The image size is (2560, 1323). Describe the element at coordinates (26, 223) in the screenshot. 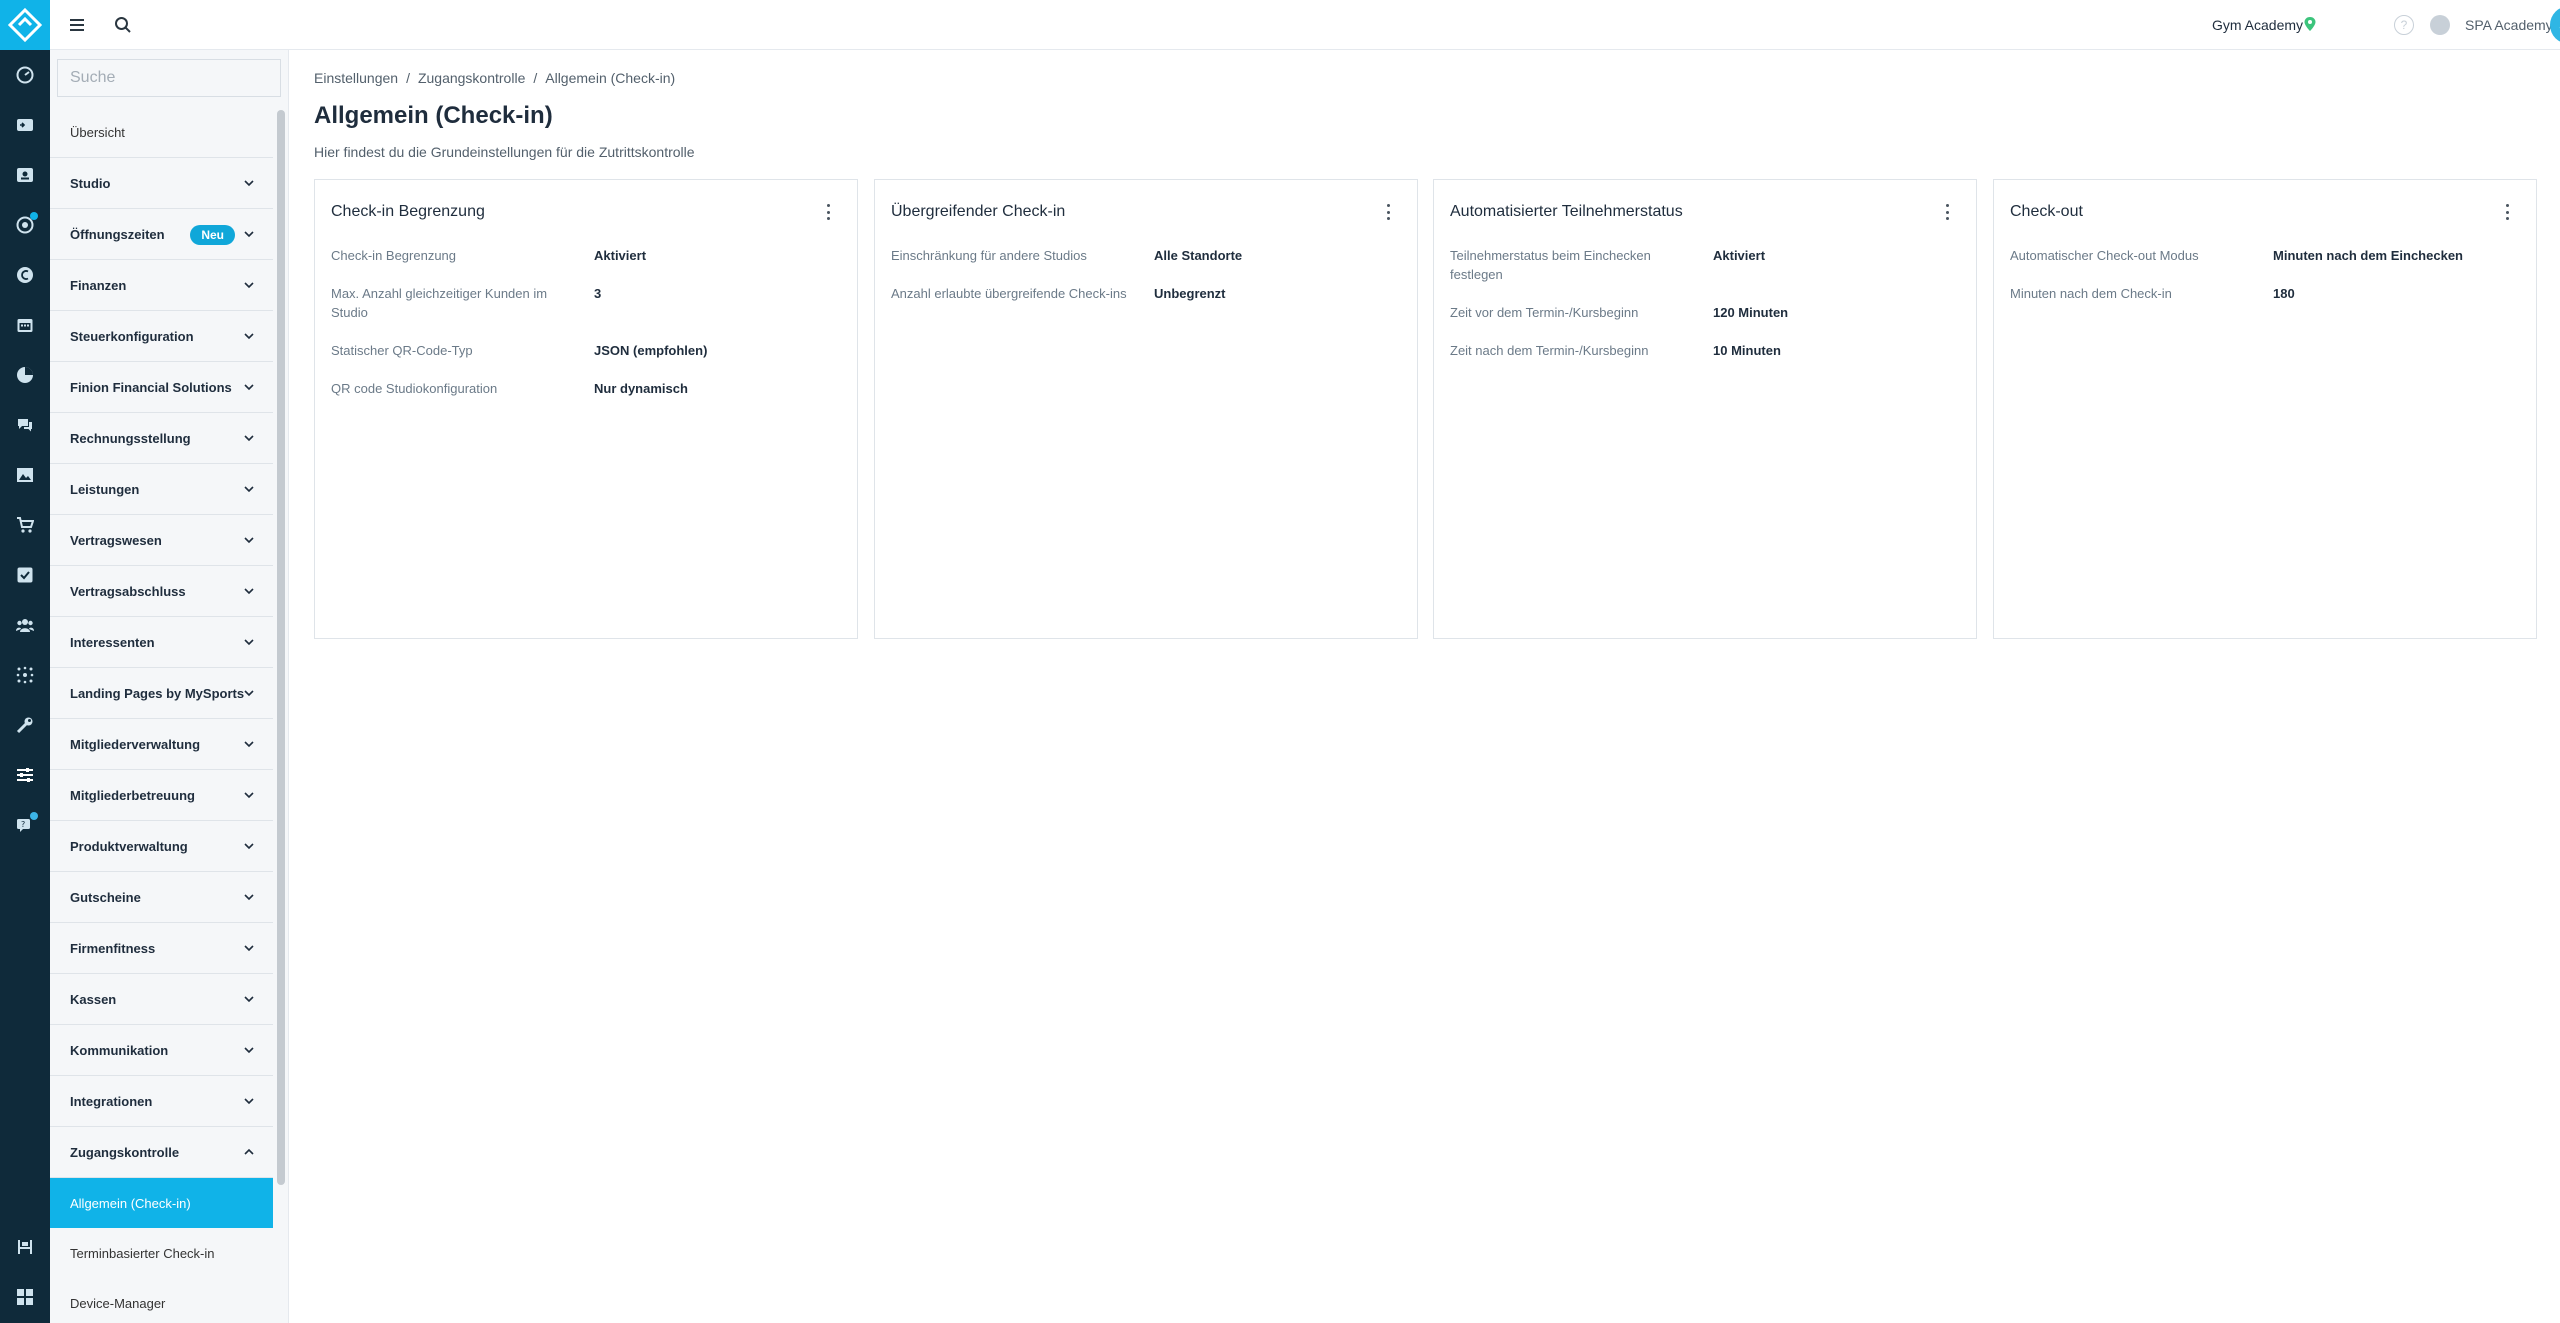

I see `target-icon` at that location.